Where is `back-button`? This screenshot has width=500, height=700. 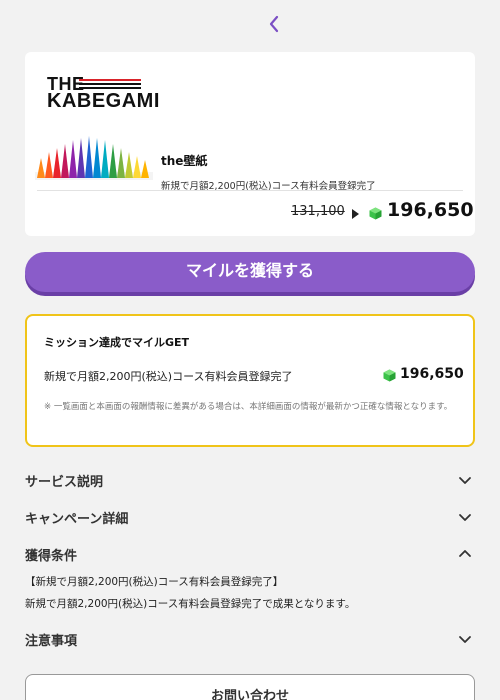 back-button is located at coordinates (274, 24).